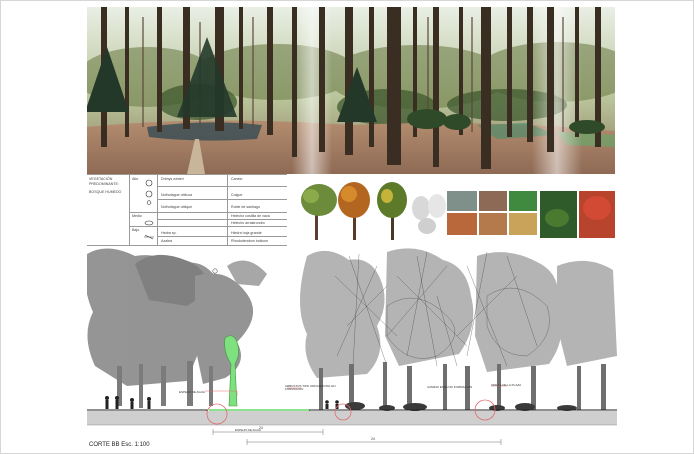 The image size is (694, 454). What do you see at coordinates (101, 179) in the screenshot?
I see `veg-header-line-1: VEGETACIÓN` at bounding box center [101, 179].